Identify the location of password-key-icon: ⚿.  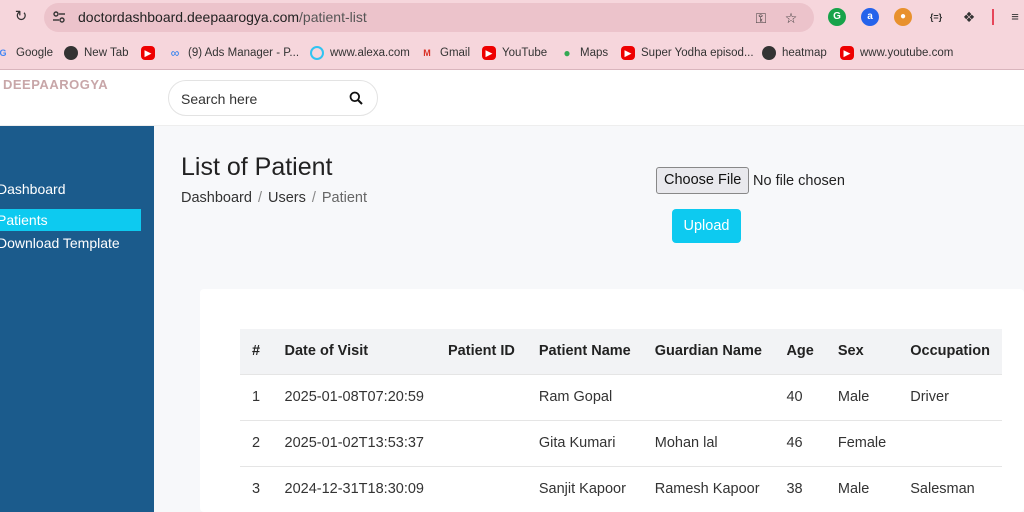
(761, 18).